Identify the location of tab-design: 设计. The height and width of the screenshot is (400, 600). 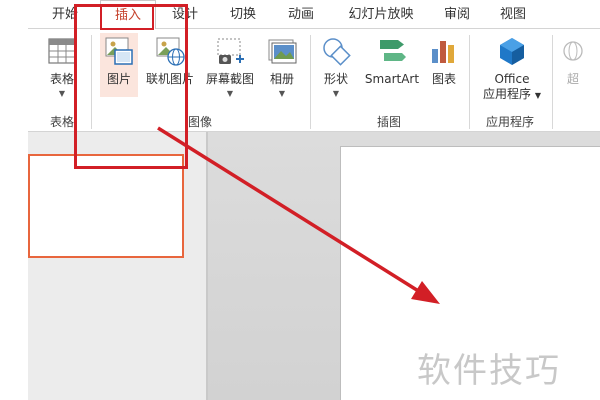
(185, 14).